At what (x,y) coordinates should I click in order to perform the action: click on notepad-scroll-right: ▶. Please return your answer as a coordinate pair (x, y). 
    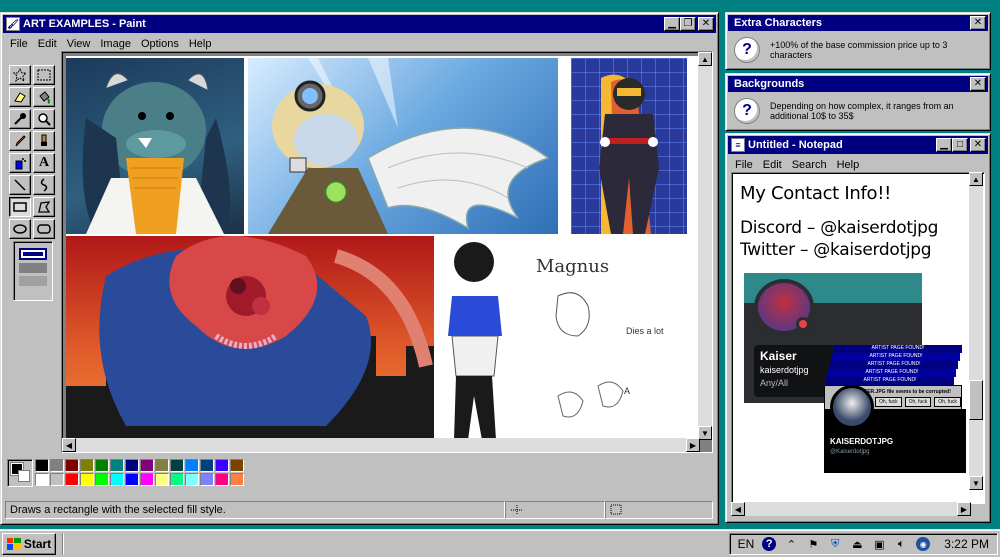
    Looking at the image, I should click on (964, 509).